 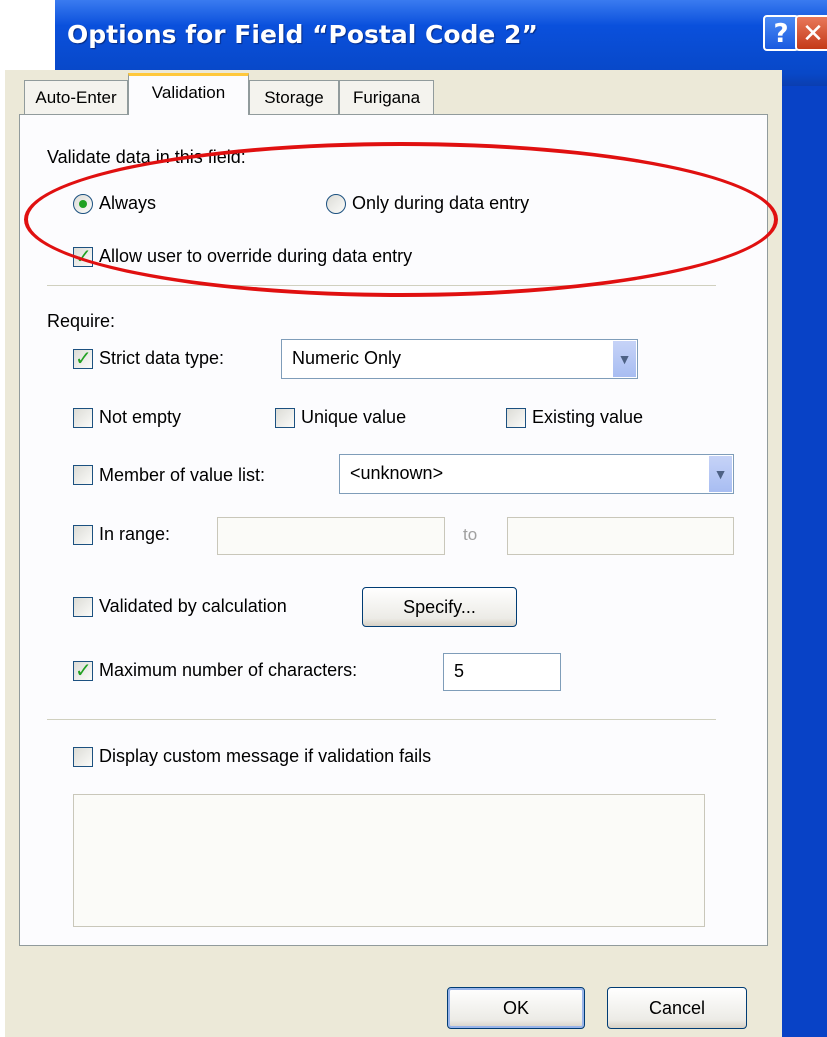 What do you see at coordinates (76, 97) in the screenshot?
I see `tab-auto-enter: Auto-Enter` at bounding box center [76, 97].